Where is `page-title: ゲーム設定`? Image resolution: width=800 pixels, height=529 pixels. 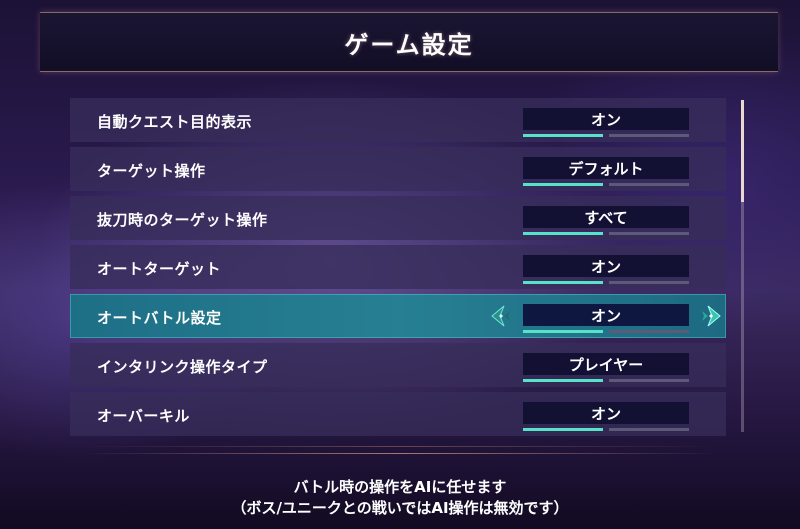 page-title: ゲーム設定 is located at coordinates (409, 44).